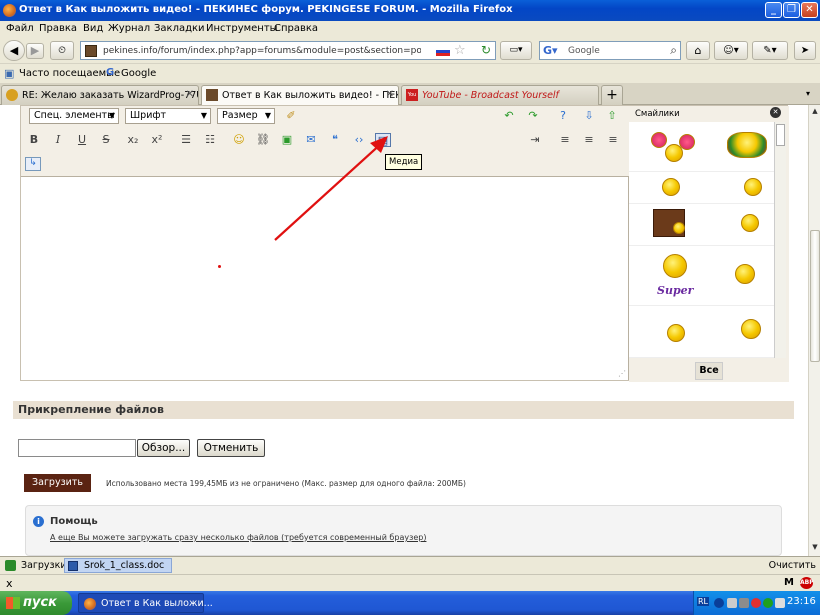 Image resolution: width=820 pixels, height=615 pixels. What do you see at coordinates (58, 140) in the screenshot?
I see `italic-icon: I` at bounding box center [58, 140].